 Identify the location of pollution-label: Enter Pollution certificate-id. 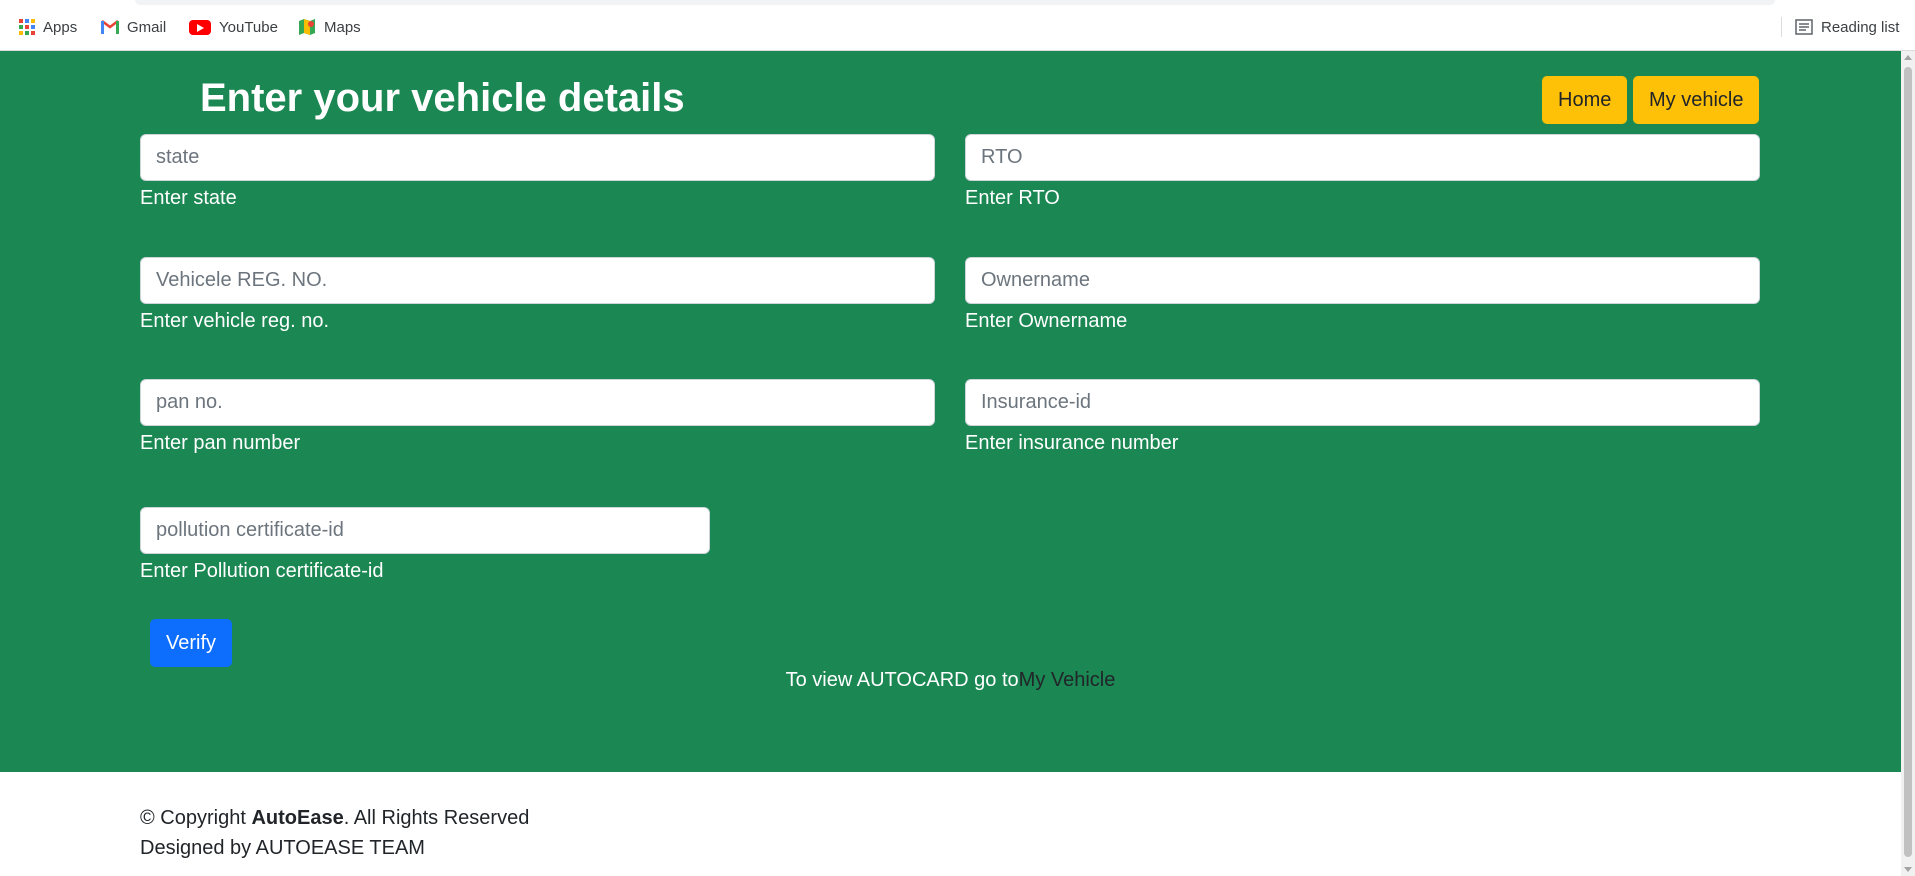
(262, 571).